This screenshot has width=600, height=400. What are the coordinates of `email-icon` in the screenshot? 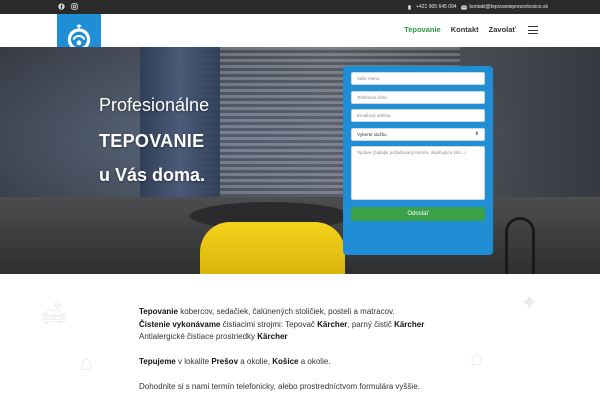 It's located at (463, 7).